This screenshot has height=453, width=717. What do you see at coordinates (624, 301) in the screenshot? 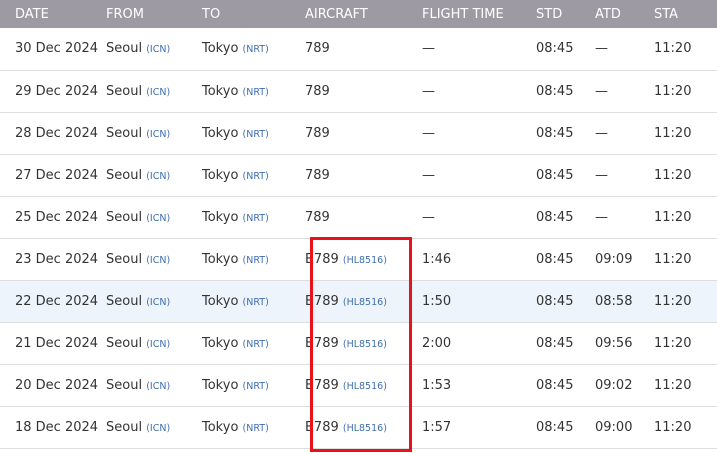
I see `atd-cell: 08:58` at bounding box center [624, 301].